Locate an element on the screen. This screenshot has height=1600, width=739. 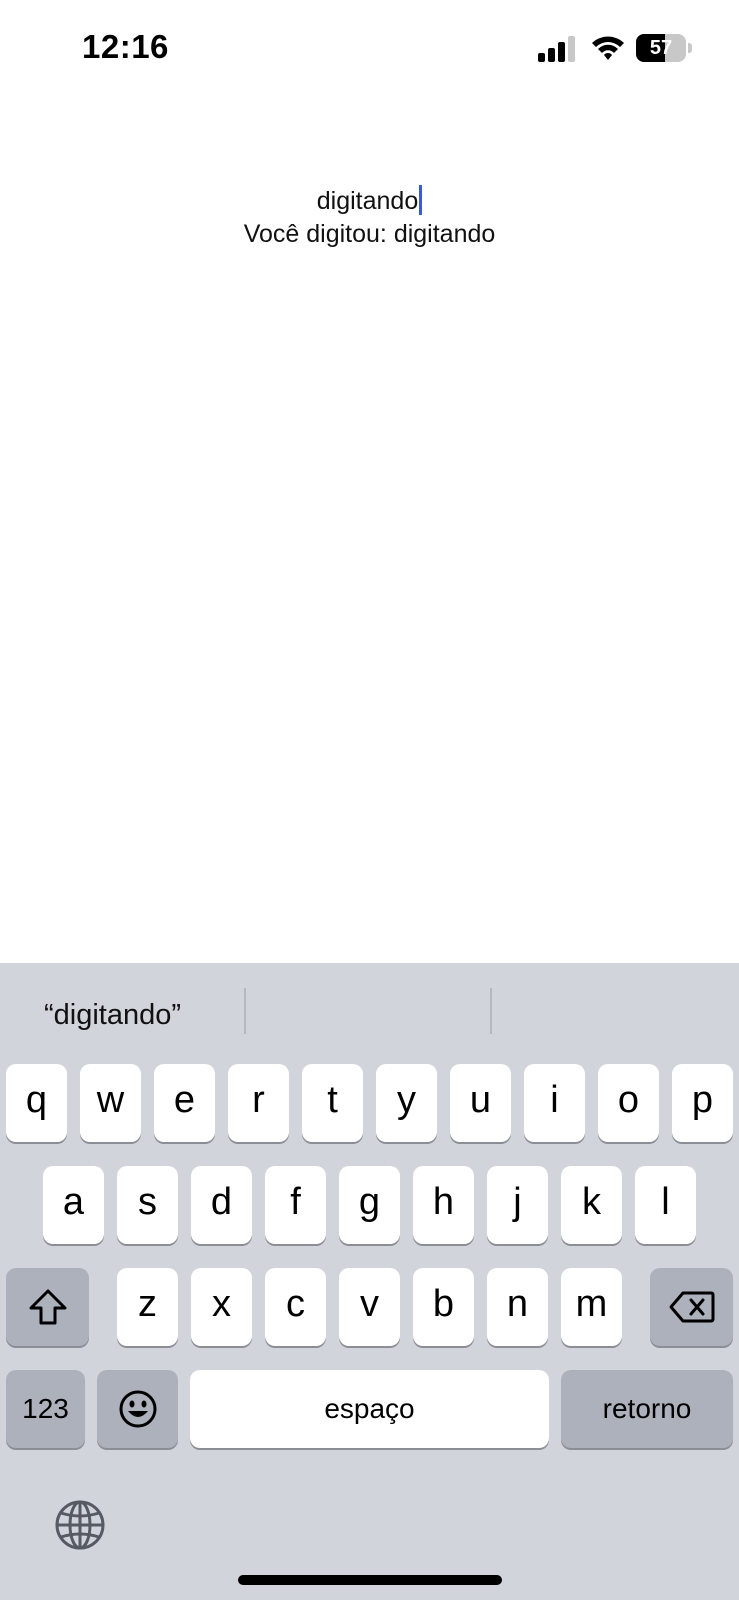
space-key: espaço is located at coordinates (369, 1409).